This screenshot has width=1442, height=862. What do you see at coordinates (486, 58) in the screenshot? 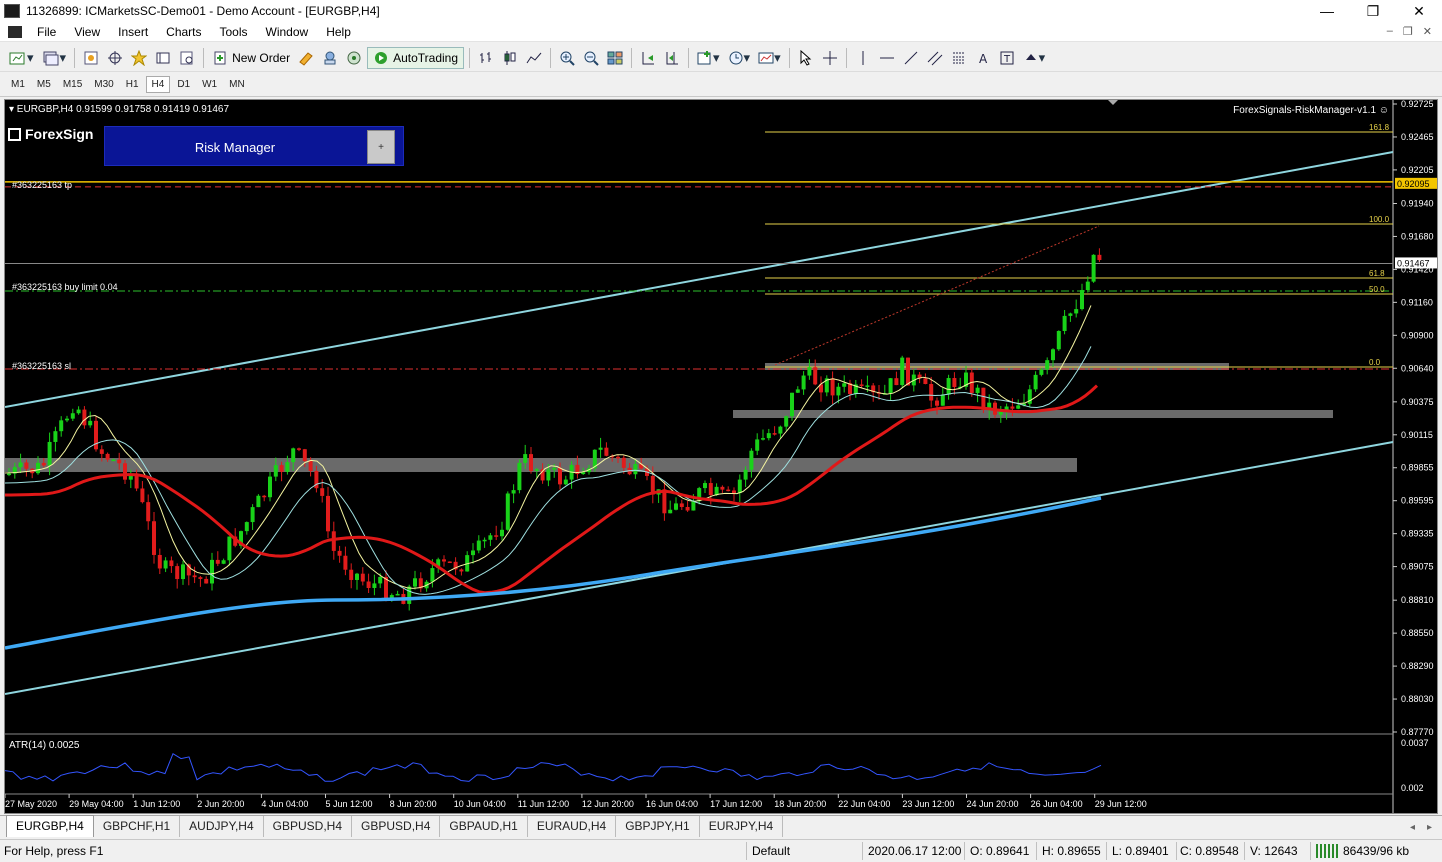
I see `bar-chart-icon` at bounding box center [486, 58].